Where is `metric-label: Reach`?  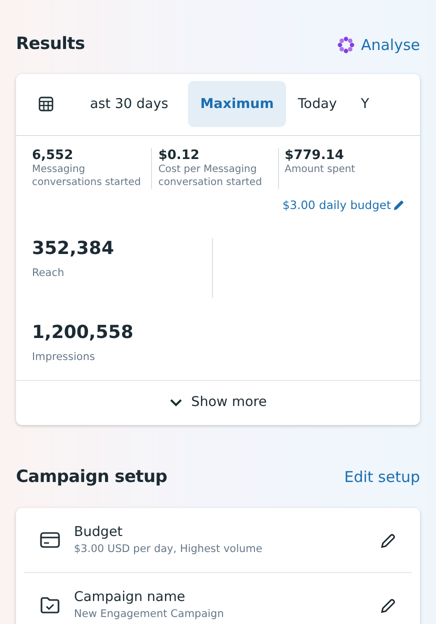 metric-label: Reach is located at coordinates (49, 273).